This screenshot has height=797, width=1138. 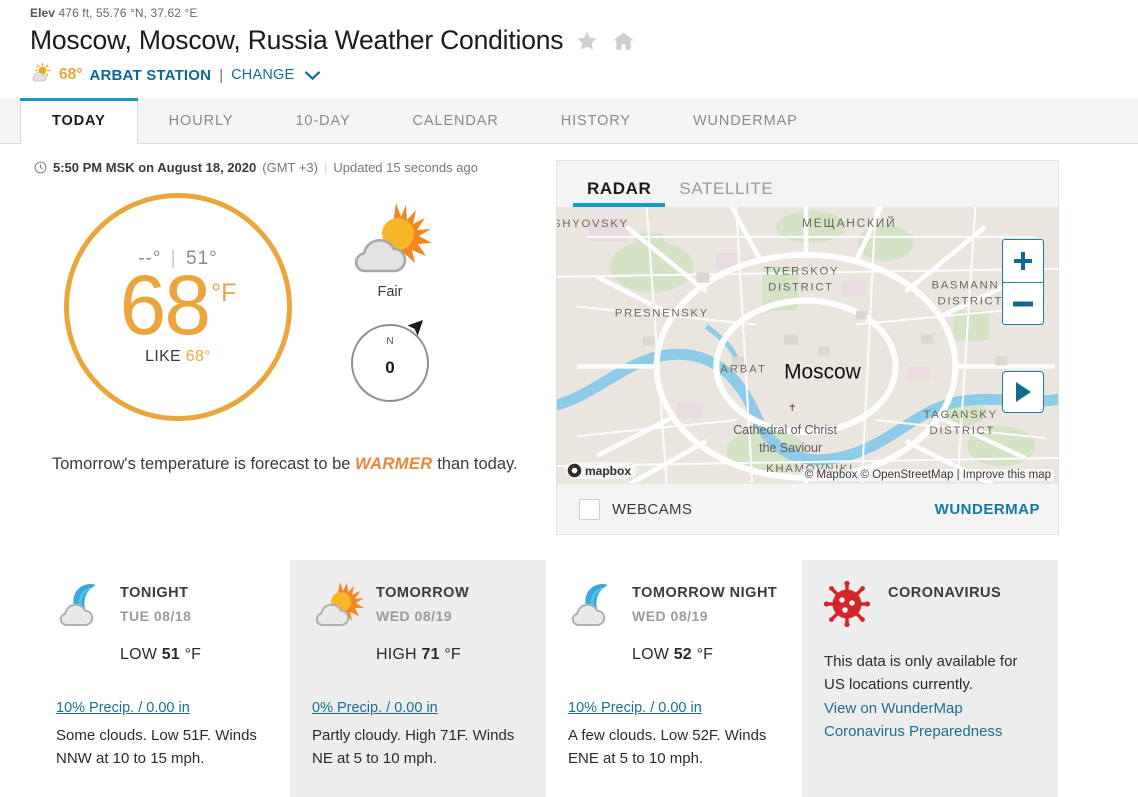 What do you see at coordinates (587, 41) in the screenshot?
I see `star-icon` at bounding box center [587, 41].